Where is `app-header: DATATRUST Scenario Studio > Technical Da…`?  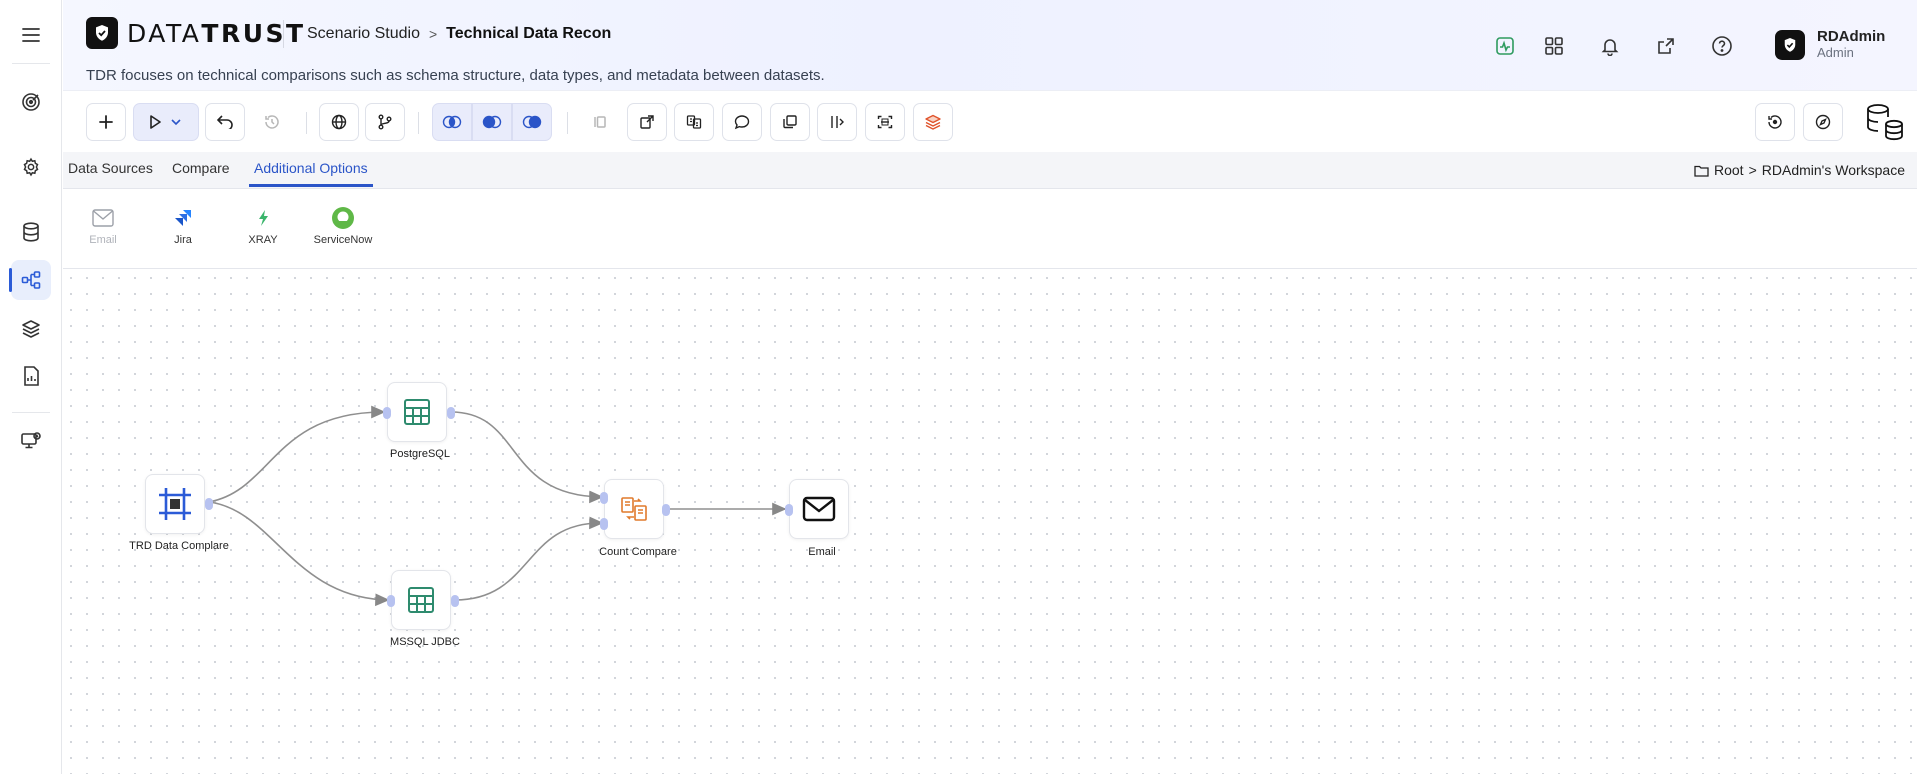
app-header: DATATRUST Scenario Studio > Technical Da… is located at coordinates (990, 45).